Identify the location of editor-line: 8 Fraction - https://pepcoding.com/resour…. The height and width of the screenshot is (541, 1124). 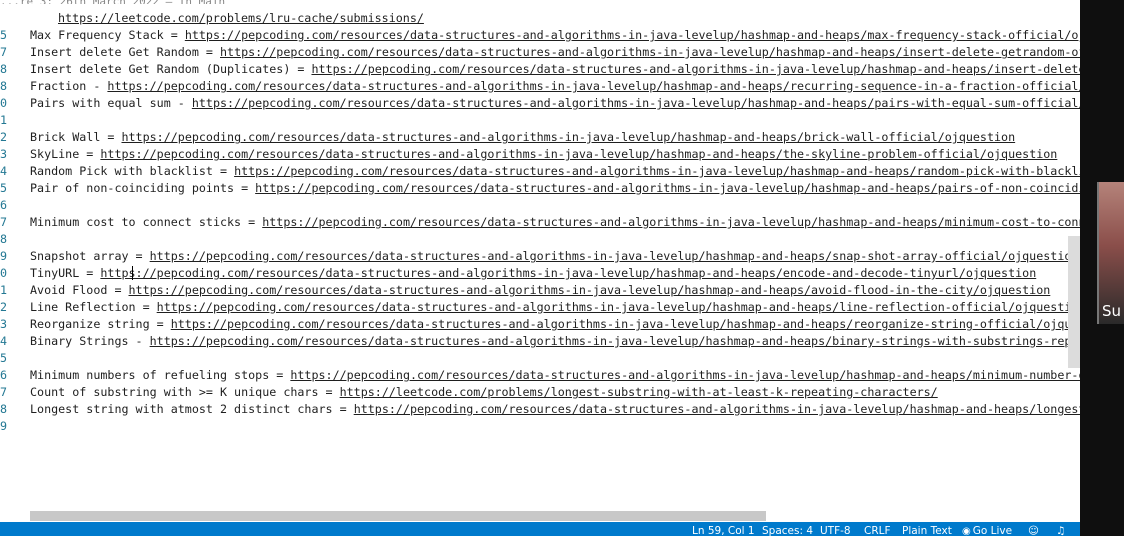
(540, 86).